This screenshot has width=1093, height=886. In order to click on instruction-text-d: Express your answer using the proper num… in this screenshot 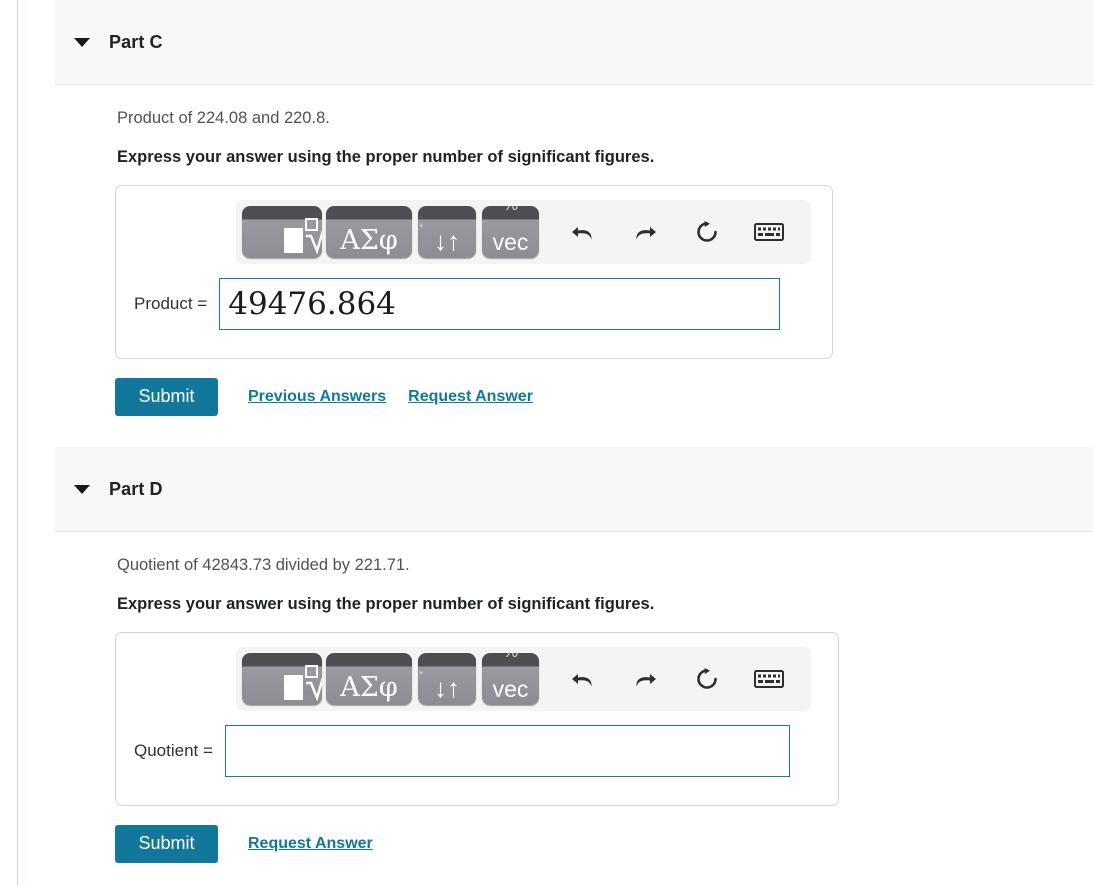, I will do `click(386, 604)`.